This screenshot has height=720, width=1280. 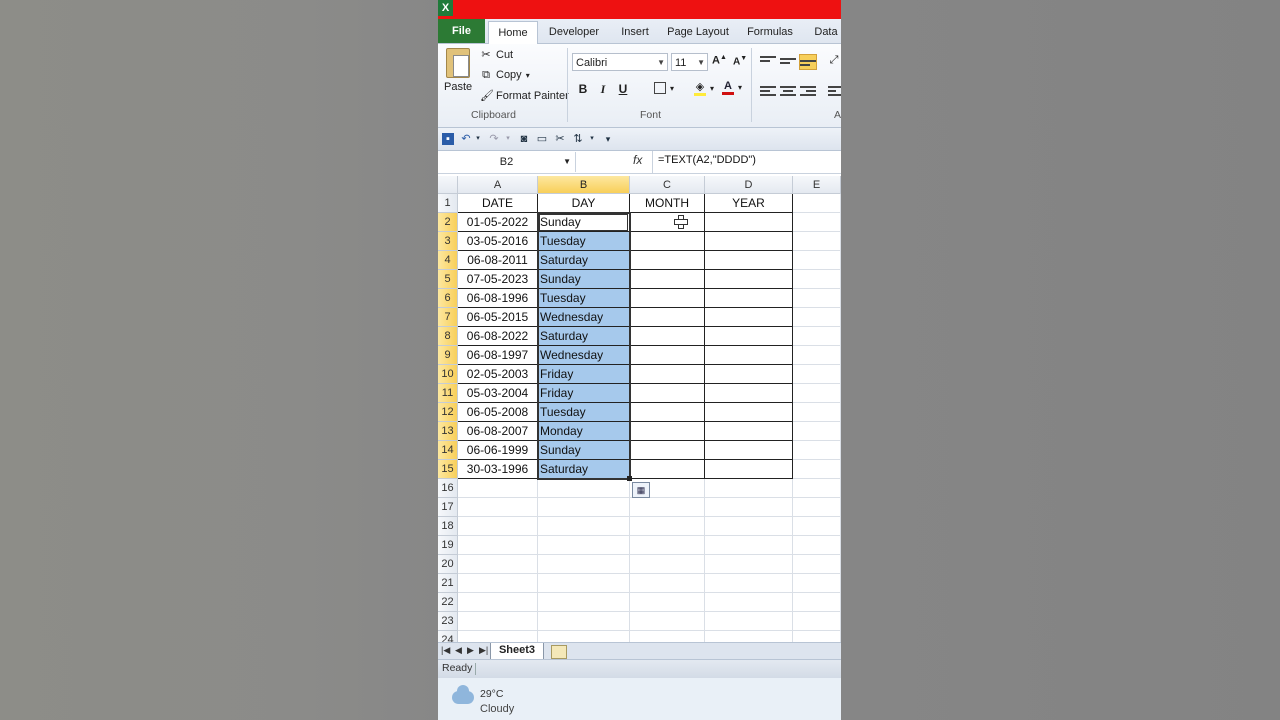 What do you see at coordinates (448, 450) in the screenshot?
I see `row-header: 14` at bounding box center [448, 450].